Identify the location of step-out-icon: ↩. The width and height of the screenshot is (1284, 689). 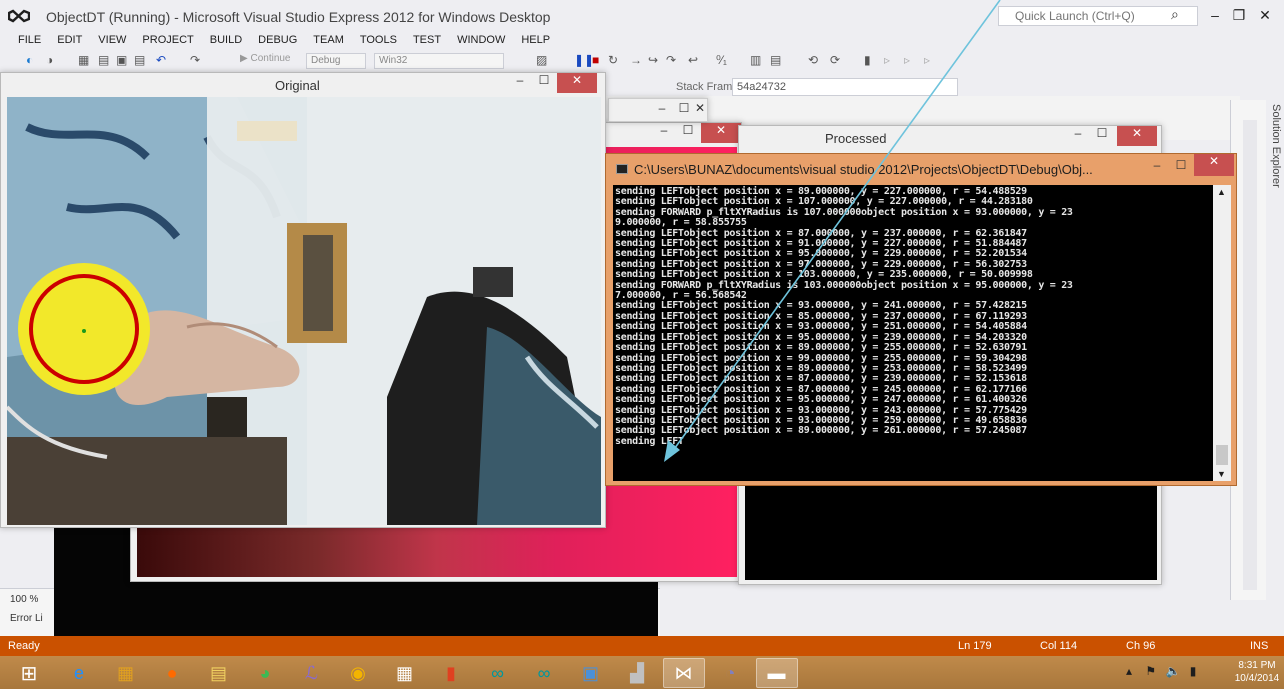
(693, 61).